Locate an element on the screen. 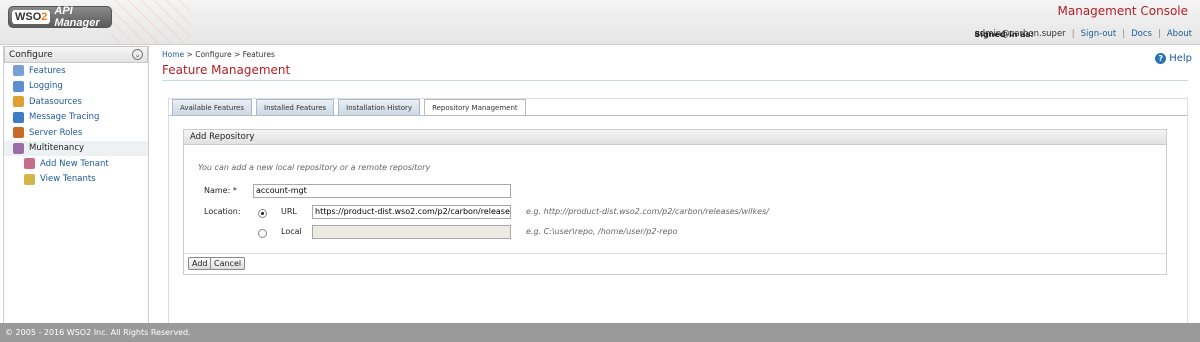  signed-in-label: Signed-in as: is located at coordinates (1004, 34).